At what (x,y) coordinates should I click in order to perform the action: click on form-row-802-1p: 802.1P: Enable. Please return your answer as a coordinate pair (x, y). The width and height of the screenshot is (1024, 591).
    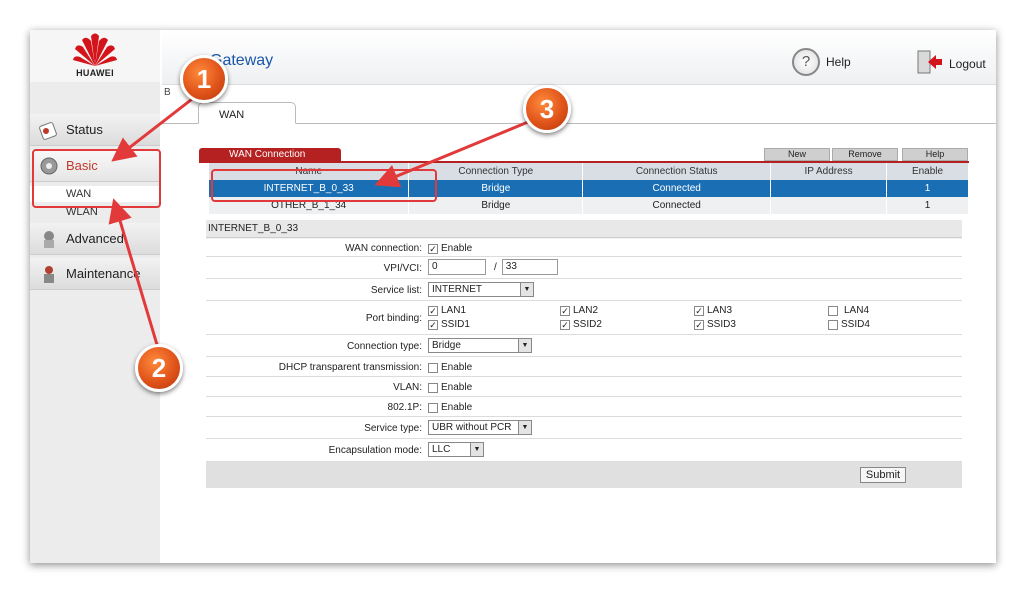
    Looking at the image, I should click on (584, 407).